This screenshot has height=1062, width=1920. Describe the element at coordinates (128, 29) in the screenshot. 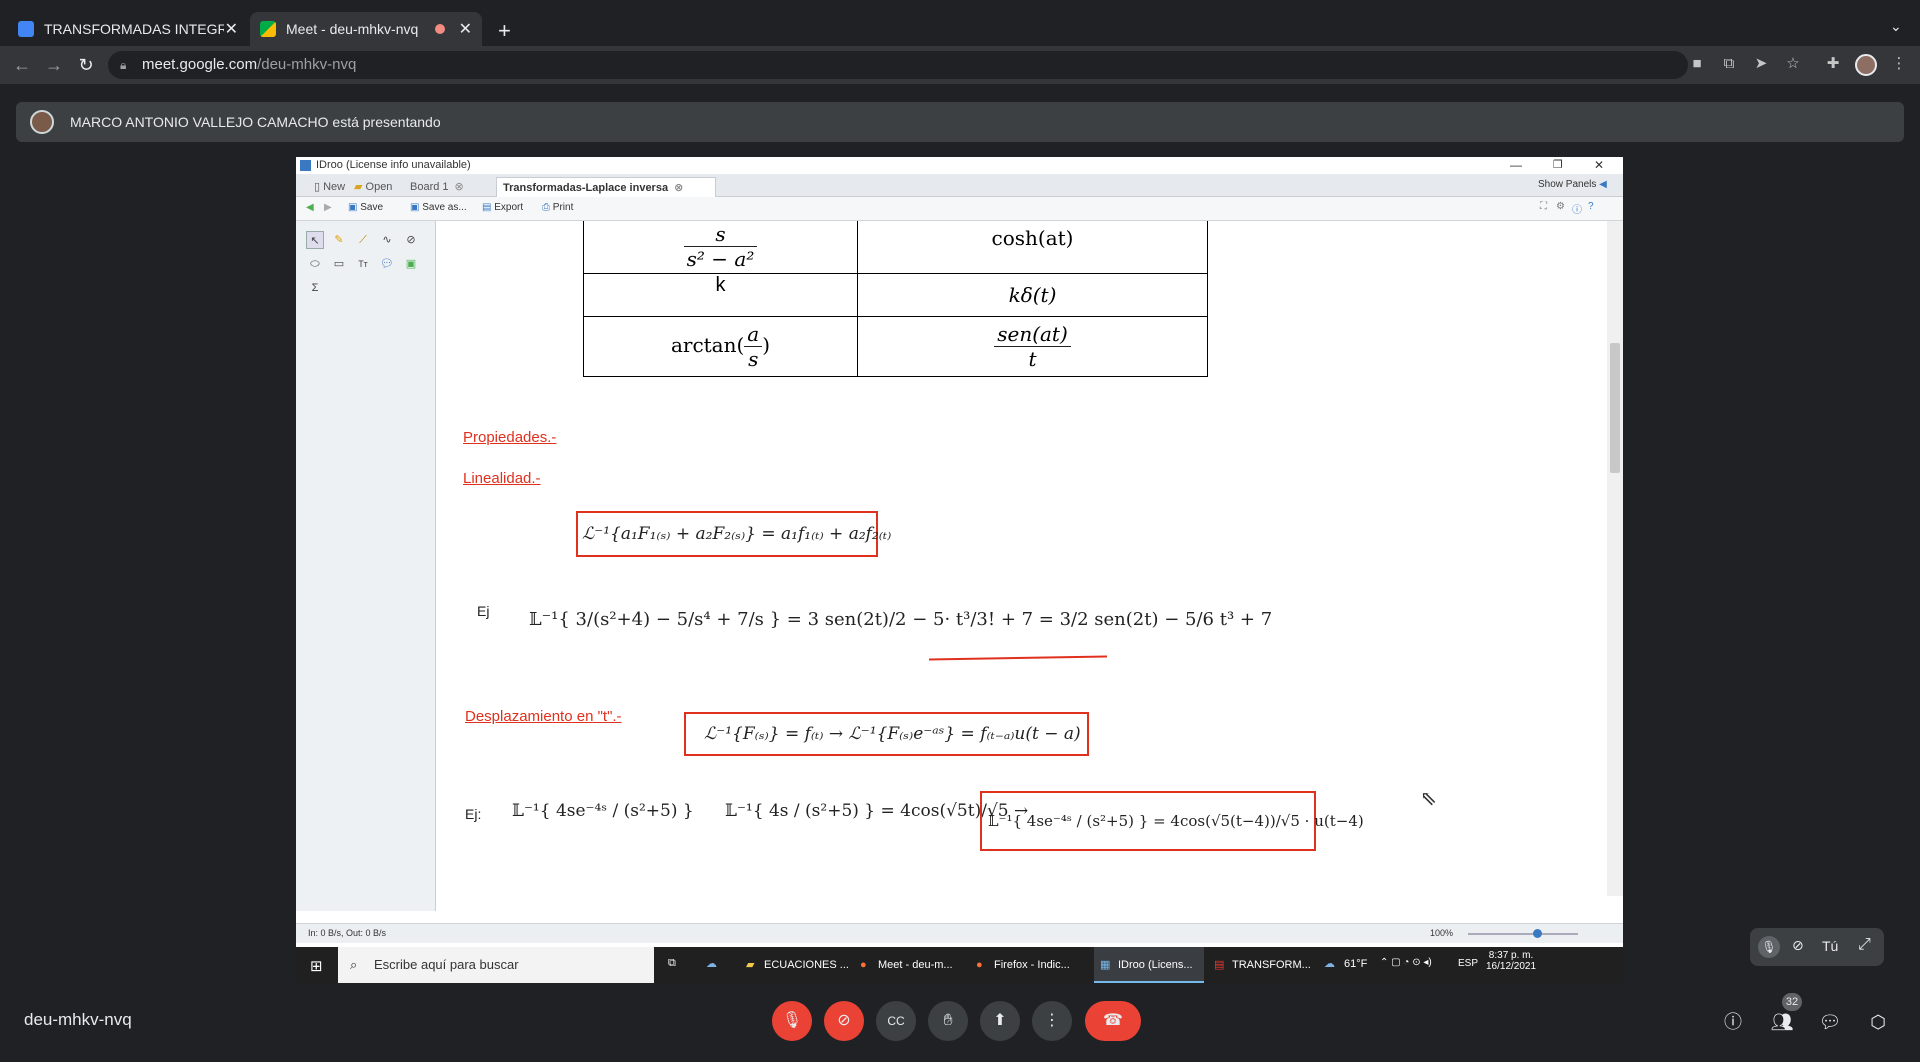

I see `tab-transformadas: TRANSFORMADAS INTEGRAL ✕` at that location.